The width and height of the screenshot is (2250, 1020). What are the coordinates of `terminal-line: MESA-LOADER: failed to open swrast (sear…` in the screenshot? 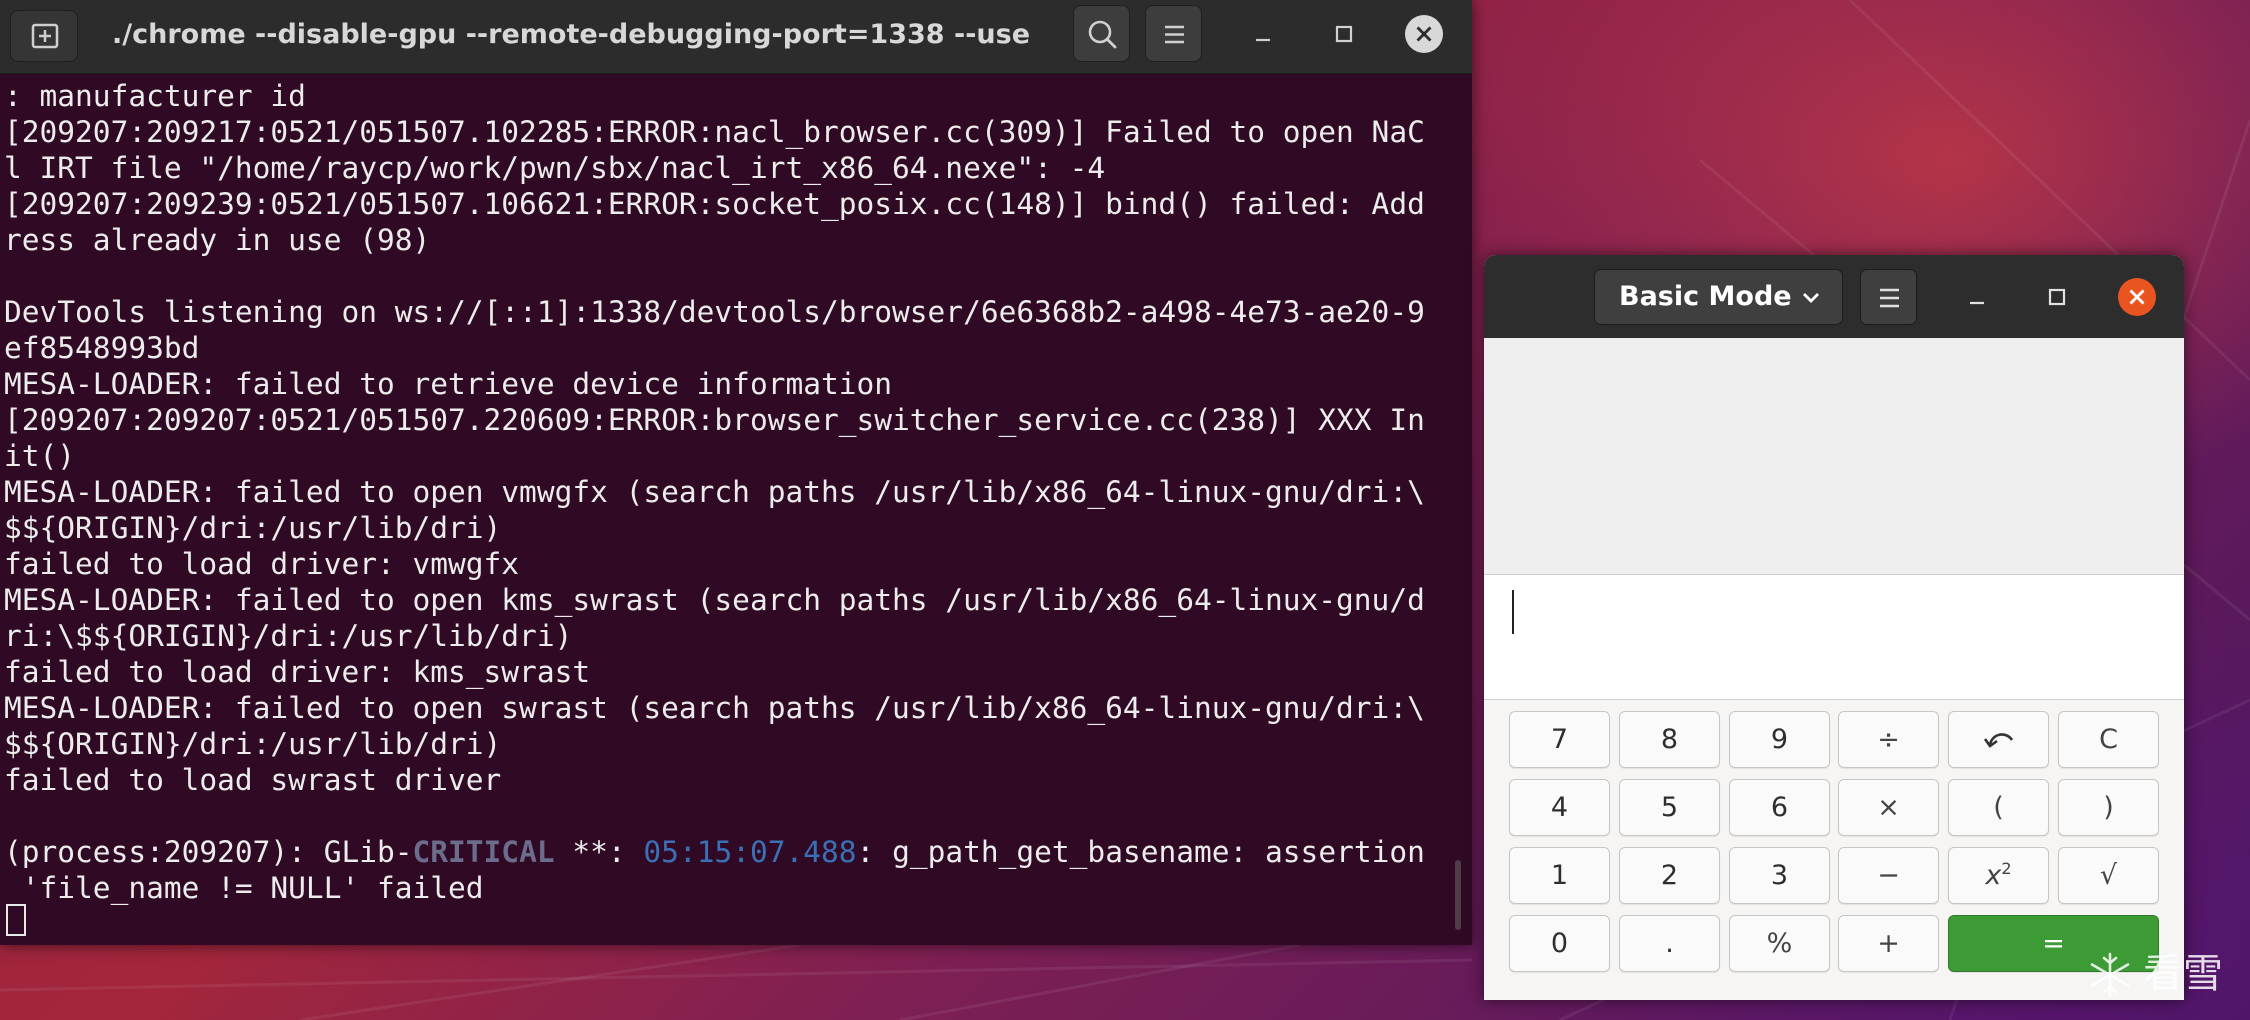 It's located at (714, 708).